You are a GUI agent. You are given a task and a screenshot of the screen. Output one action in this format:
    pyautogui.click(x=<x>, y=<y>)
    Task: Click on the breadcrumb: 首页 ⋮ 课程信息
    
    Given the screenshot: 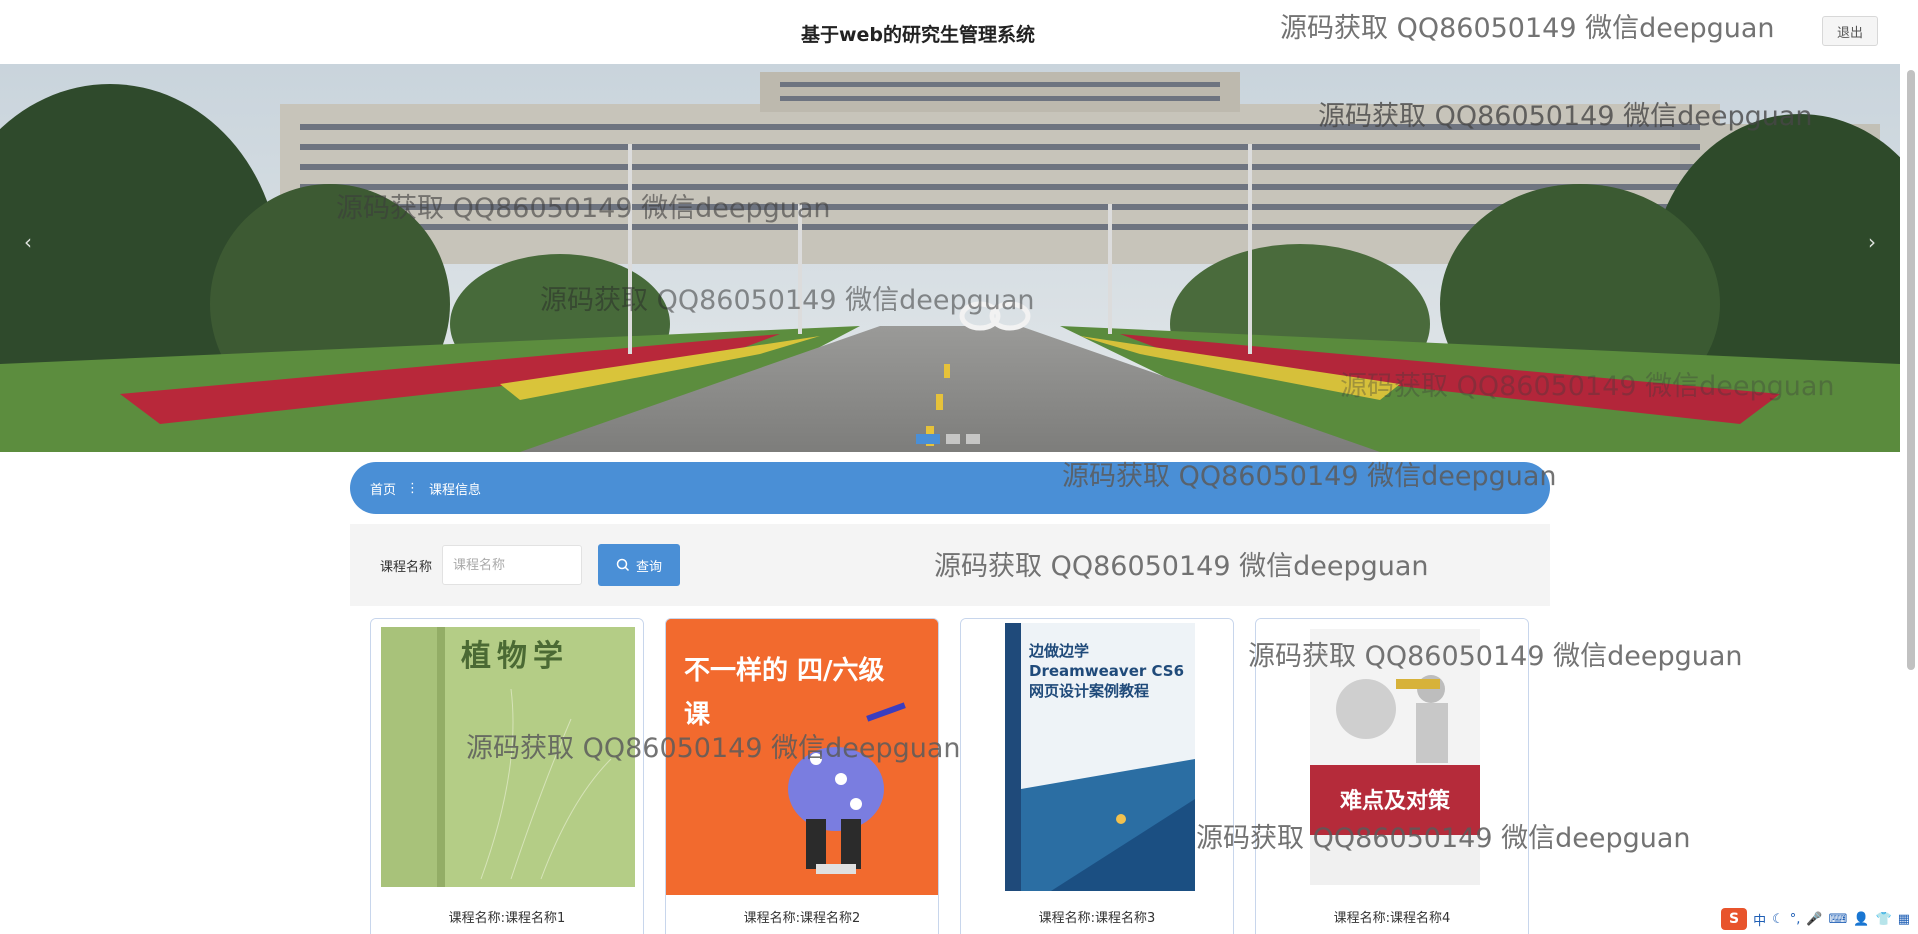 What is the action you would take?
    pyautogui.click(x=950, y=488)
    